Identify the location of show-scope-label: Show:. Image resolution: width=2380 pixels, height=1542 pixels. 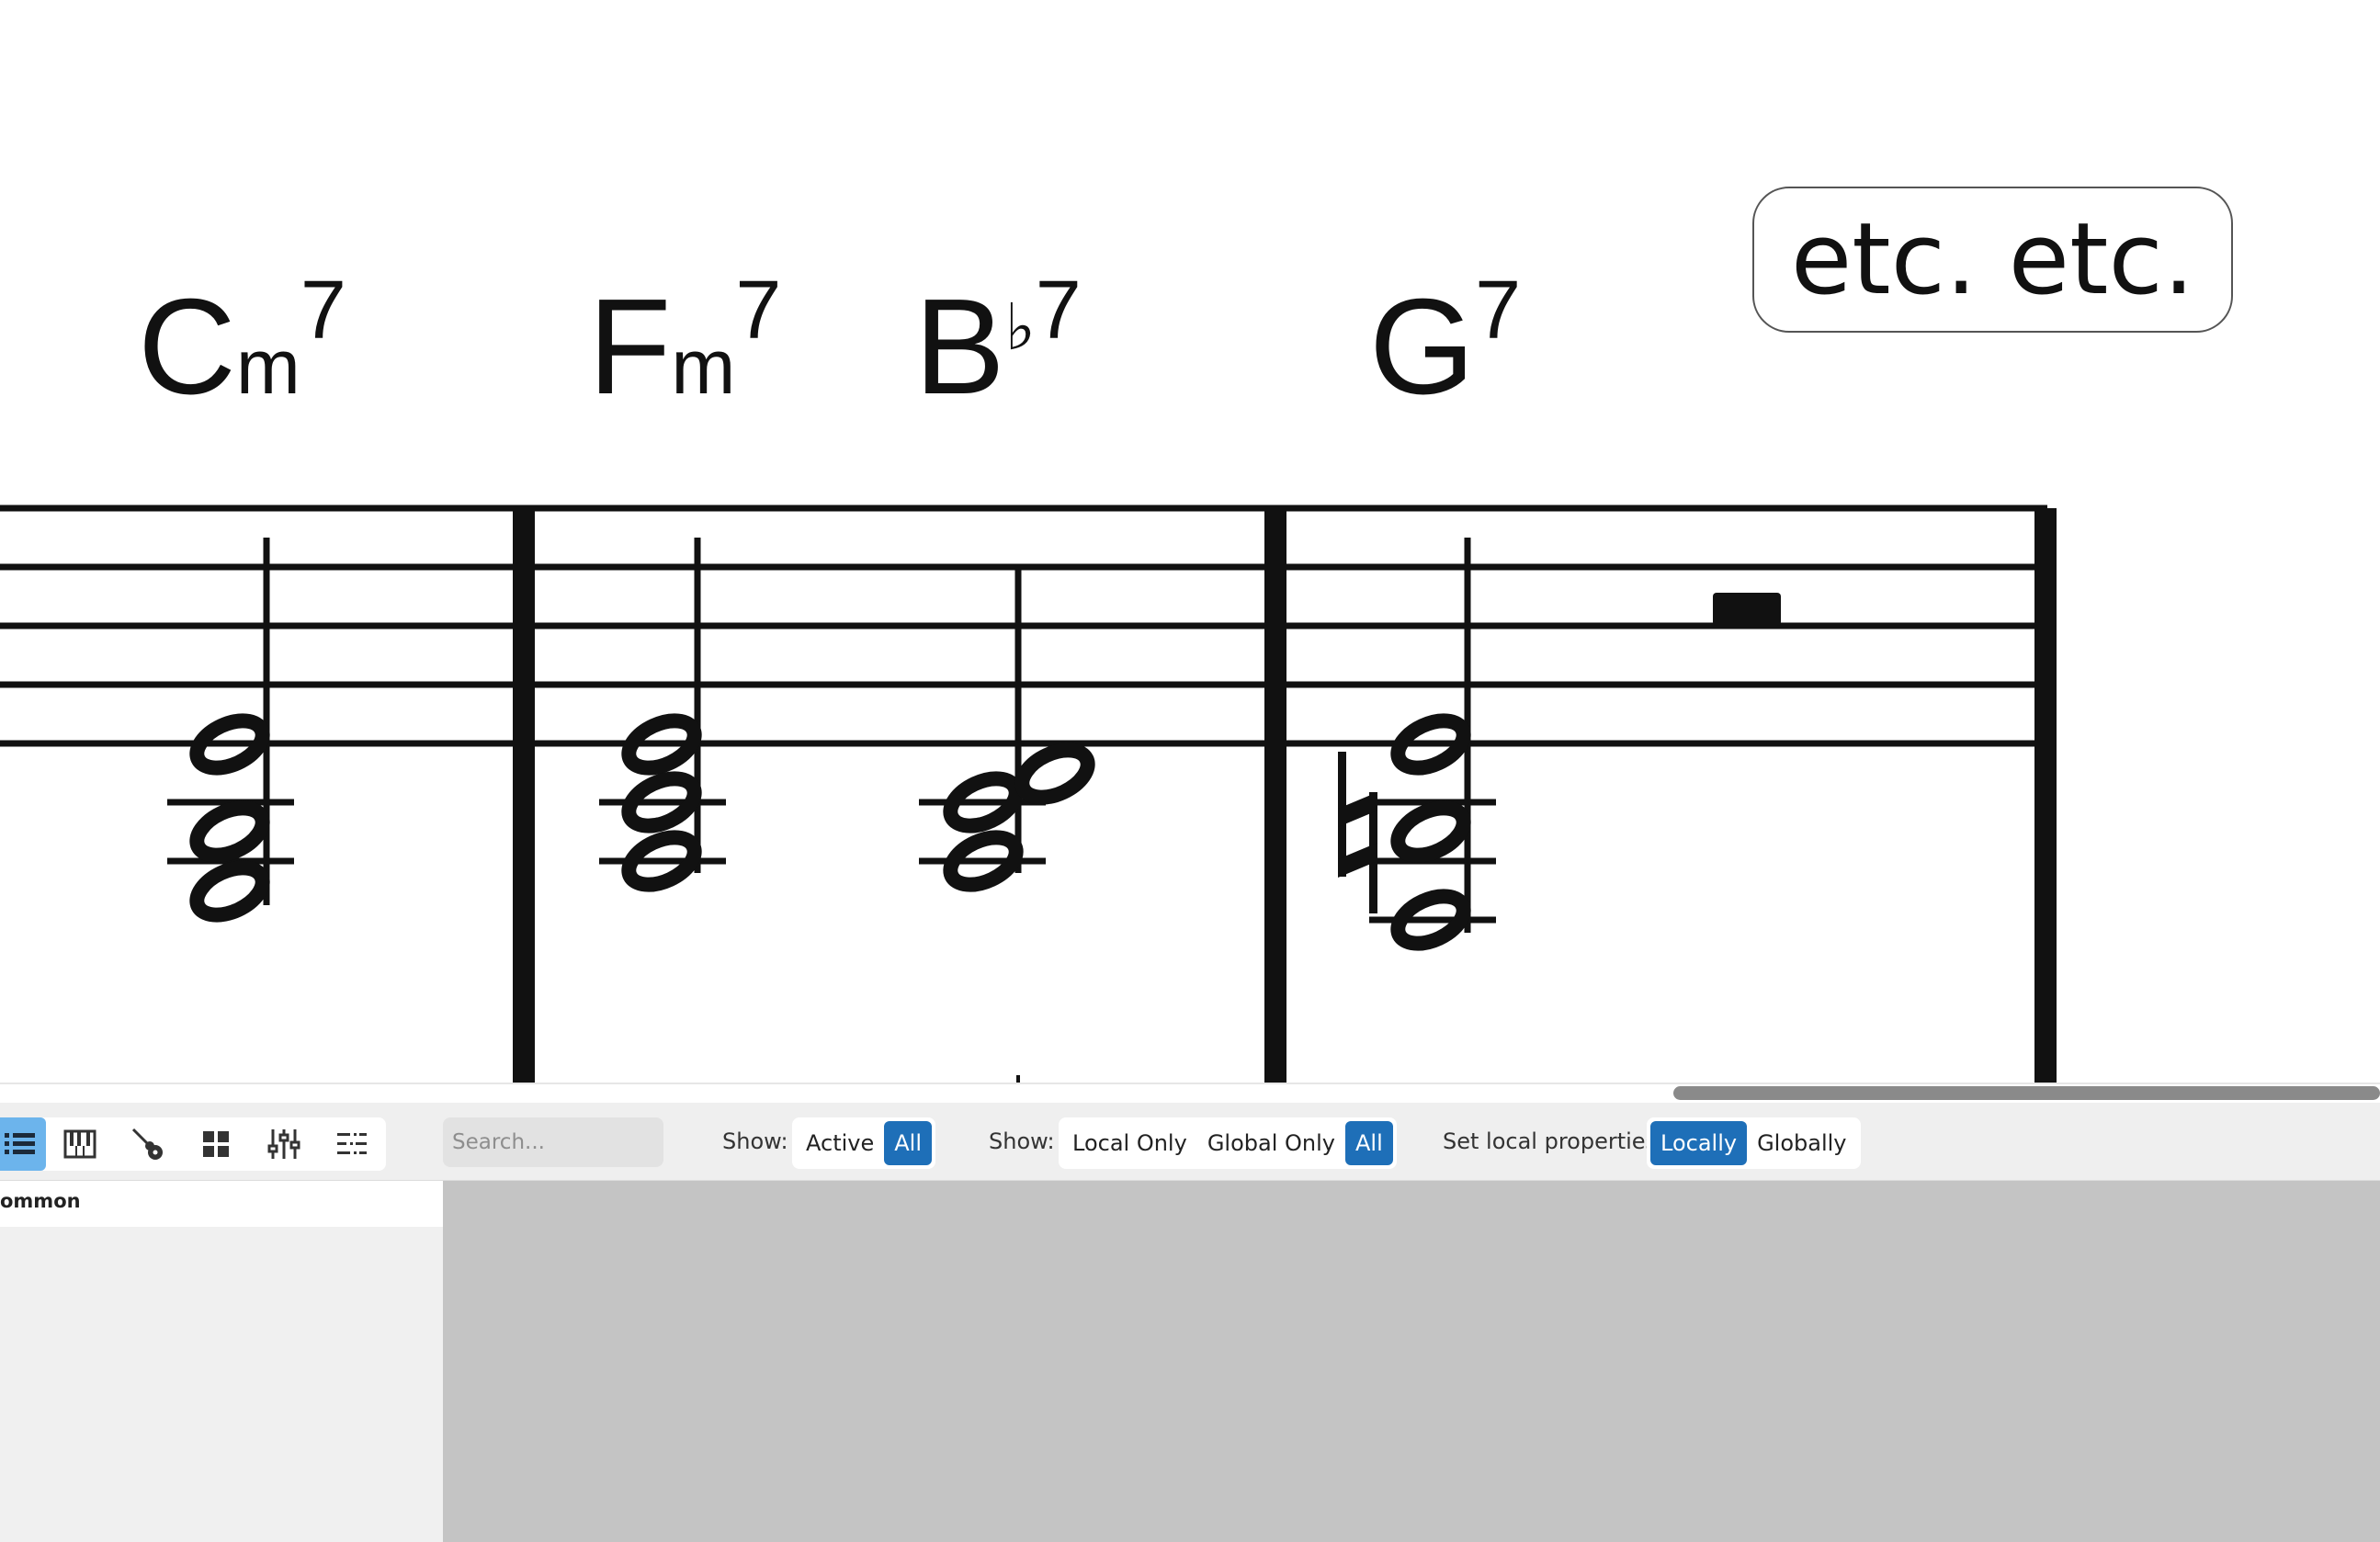
(1022, 1141).